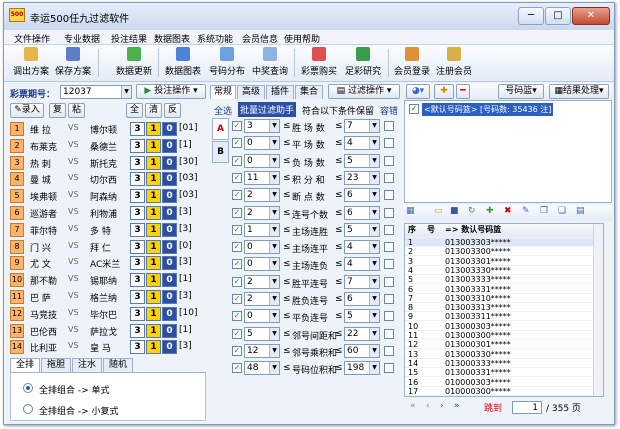 The image size is (620, 429). I want to click on toolbar-grid-button: 号码分布, so click(227, 63).